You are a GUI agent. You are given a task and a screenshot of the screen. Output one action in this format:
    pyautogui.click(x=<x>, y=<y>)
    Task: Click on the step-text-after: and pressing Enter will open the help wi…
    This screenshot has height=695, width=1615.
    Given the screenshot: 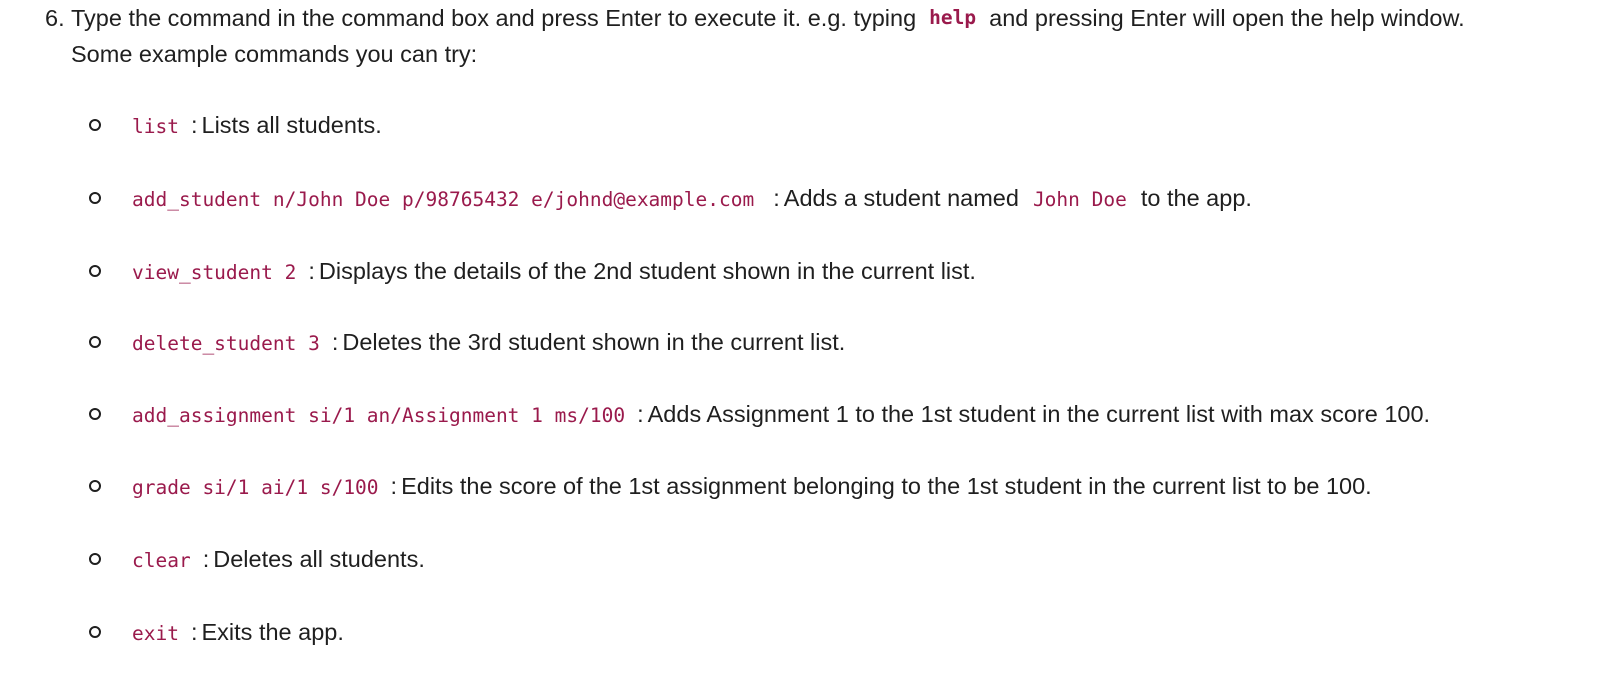 What is the action you would take?
    pyautogui.click(x=1227, y=17)
    